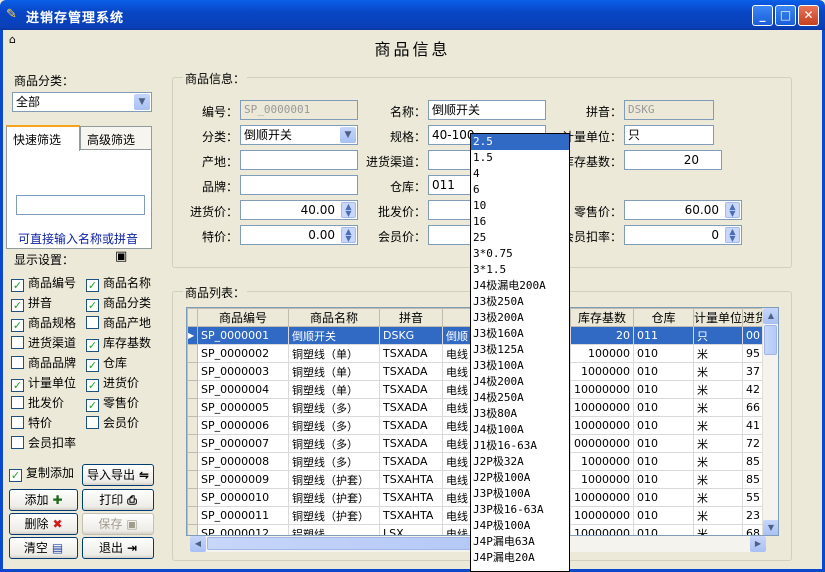 The width and height of the screenshot is (825, 572). Describe the element at coordinates (43, 284) in the screenshot. I see `display-setting-checkbox: ✓ 商品编号` at that location.